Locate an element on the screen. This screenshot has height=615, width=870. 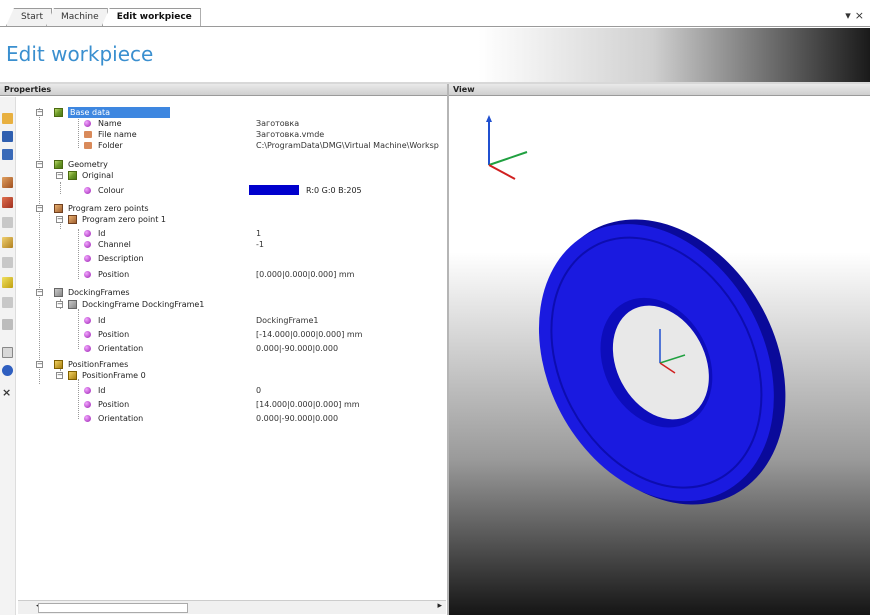
tree-row-name: Name Заготовка is located at coordinates (232, 123).